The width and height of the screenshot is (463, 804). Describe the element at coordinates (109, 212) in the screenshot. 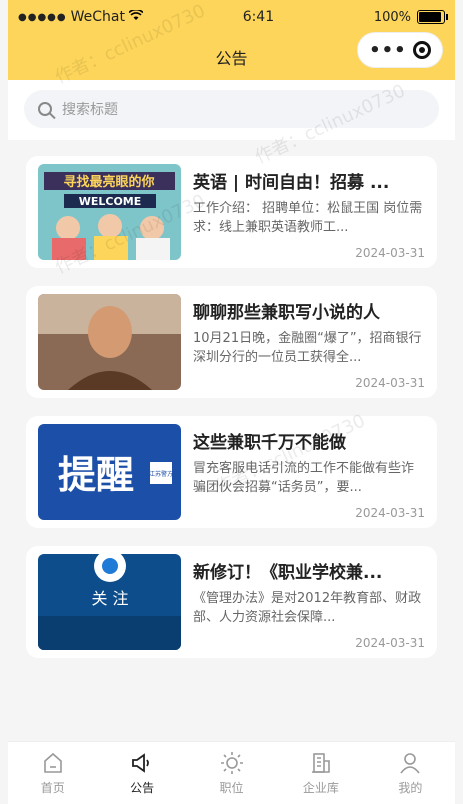

I see `article-thumbnail: 寻找最亮眼的你 WELCOME` at that location.